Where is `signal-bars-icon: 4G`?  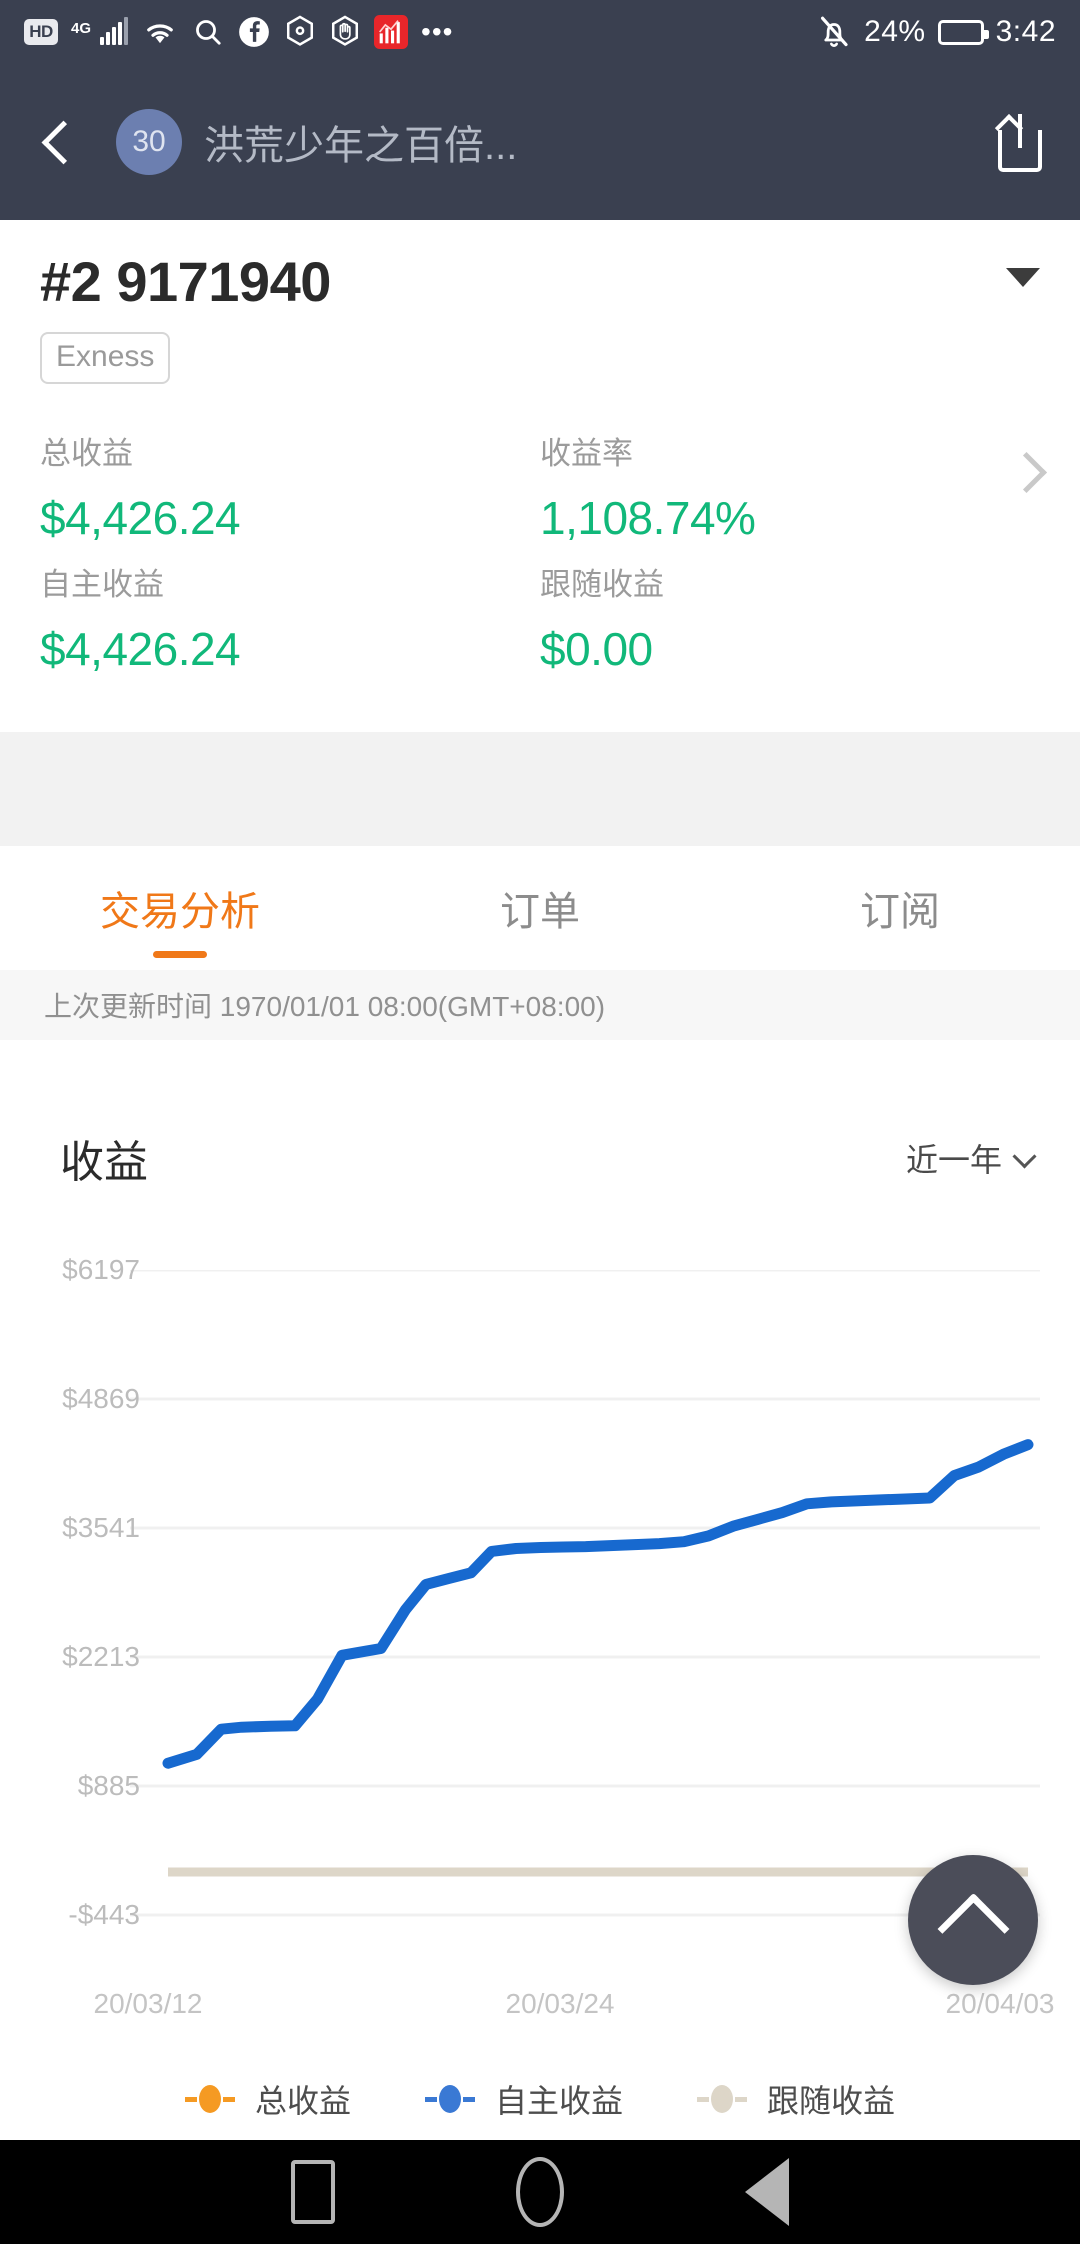
signal-bars-icon: 4G is located at coordinates (100, 31).